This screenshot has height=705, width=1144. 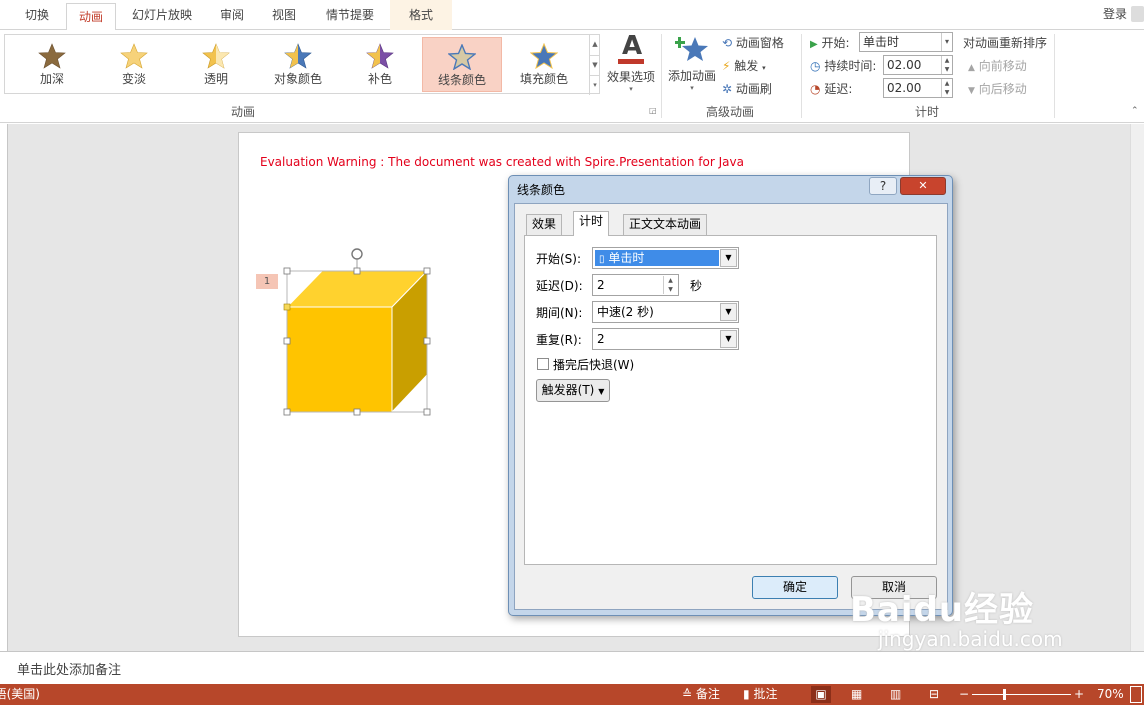 What do you see at coordinates (934, 694) in the screenshot?
I see `slideshow-view-icon: ⊟` at bounding box center [934, 694].